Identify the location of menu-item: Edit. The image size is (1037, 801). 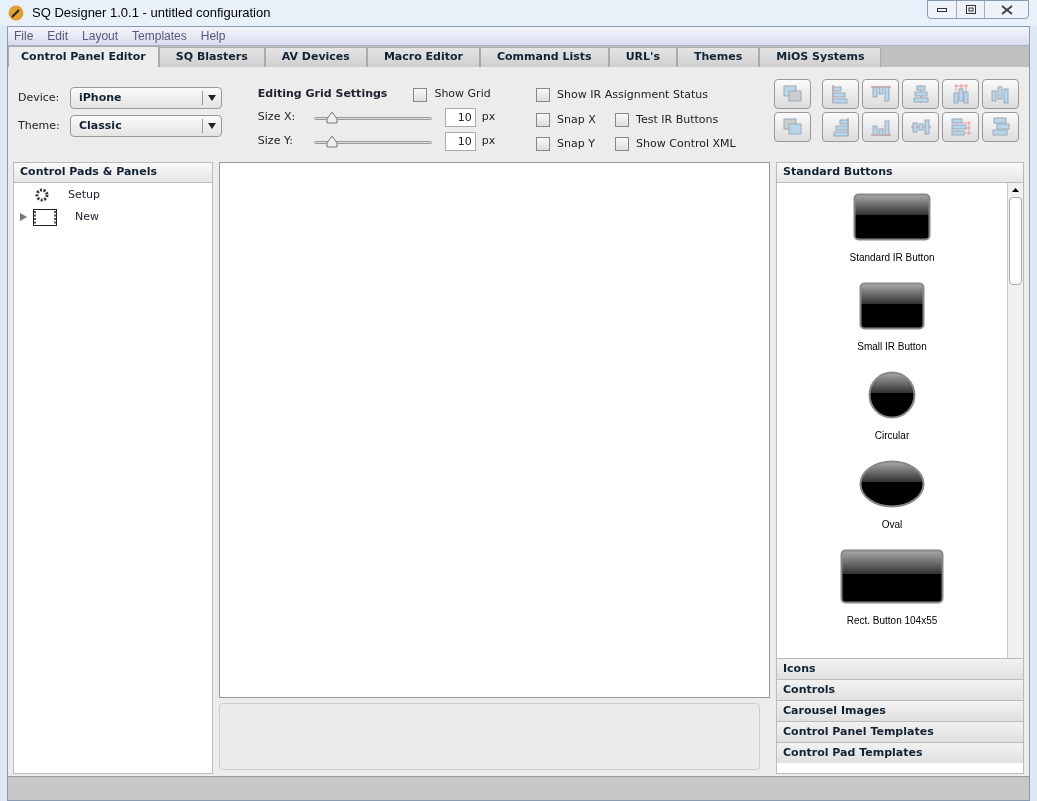
(58, 36).